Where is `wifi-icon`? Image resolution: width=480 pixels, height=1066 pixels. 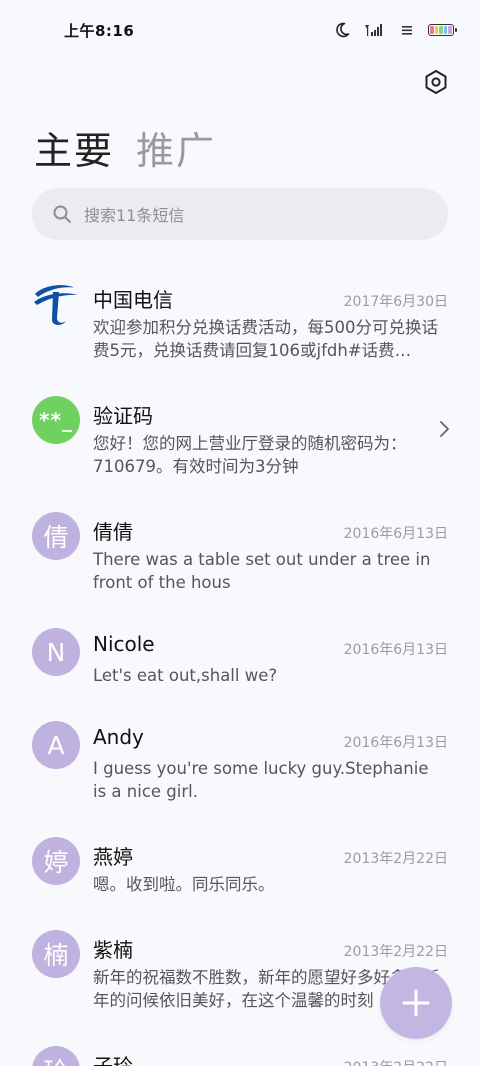 wifi-icon is located at coordinates (408, 30).